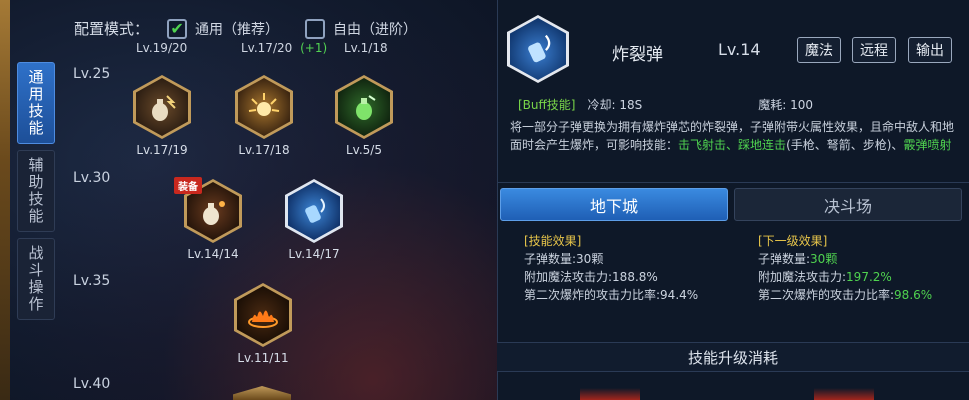  Describe the element at coordinates (819, 50) in the screenshot. I see `tag-magic: 魔法` at that location.